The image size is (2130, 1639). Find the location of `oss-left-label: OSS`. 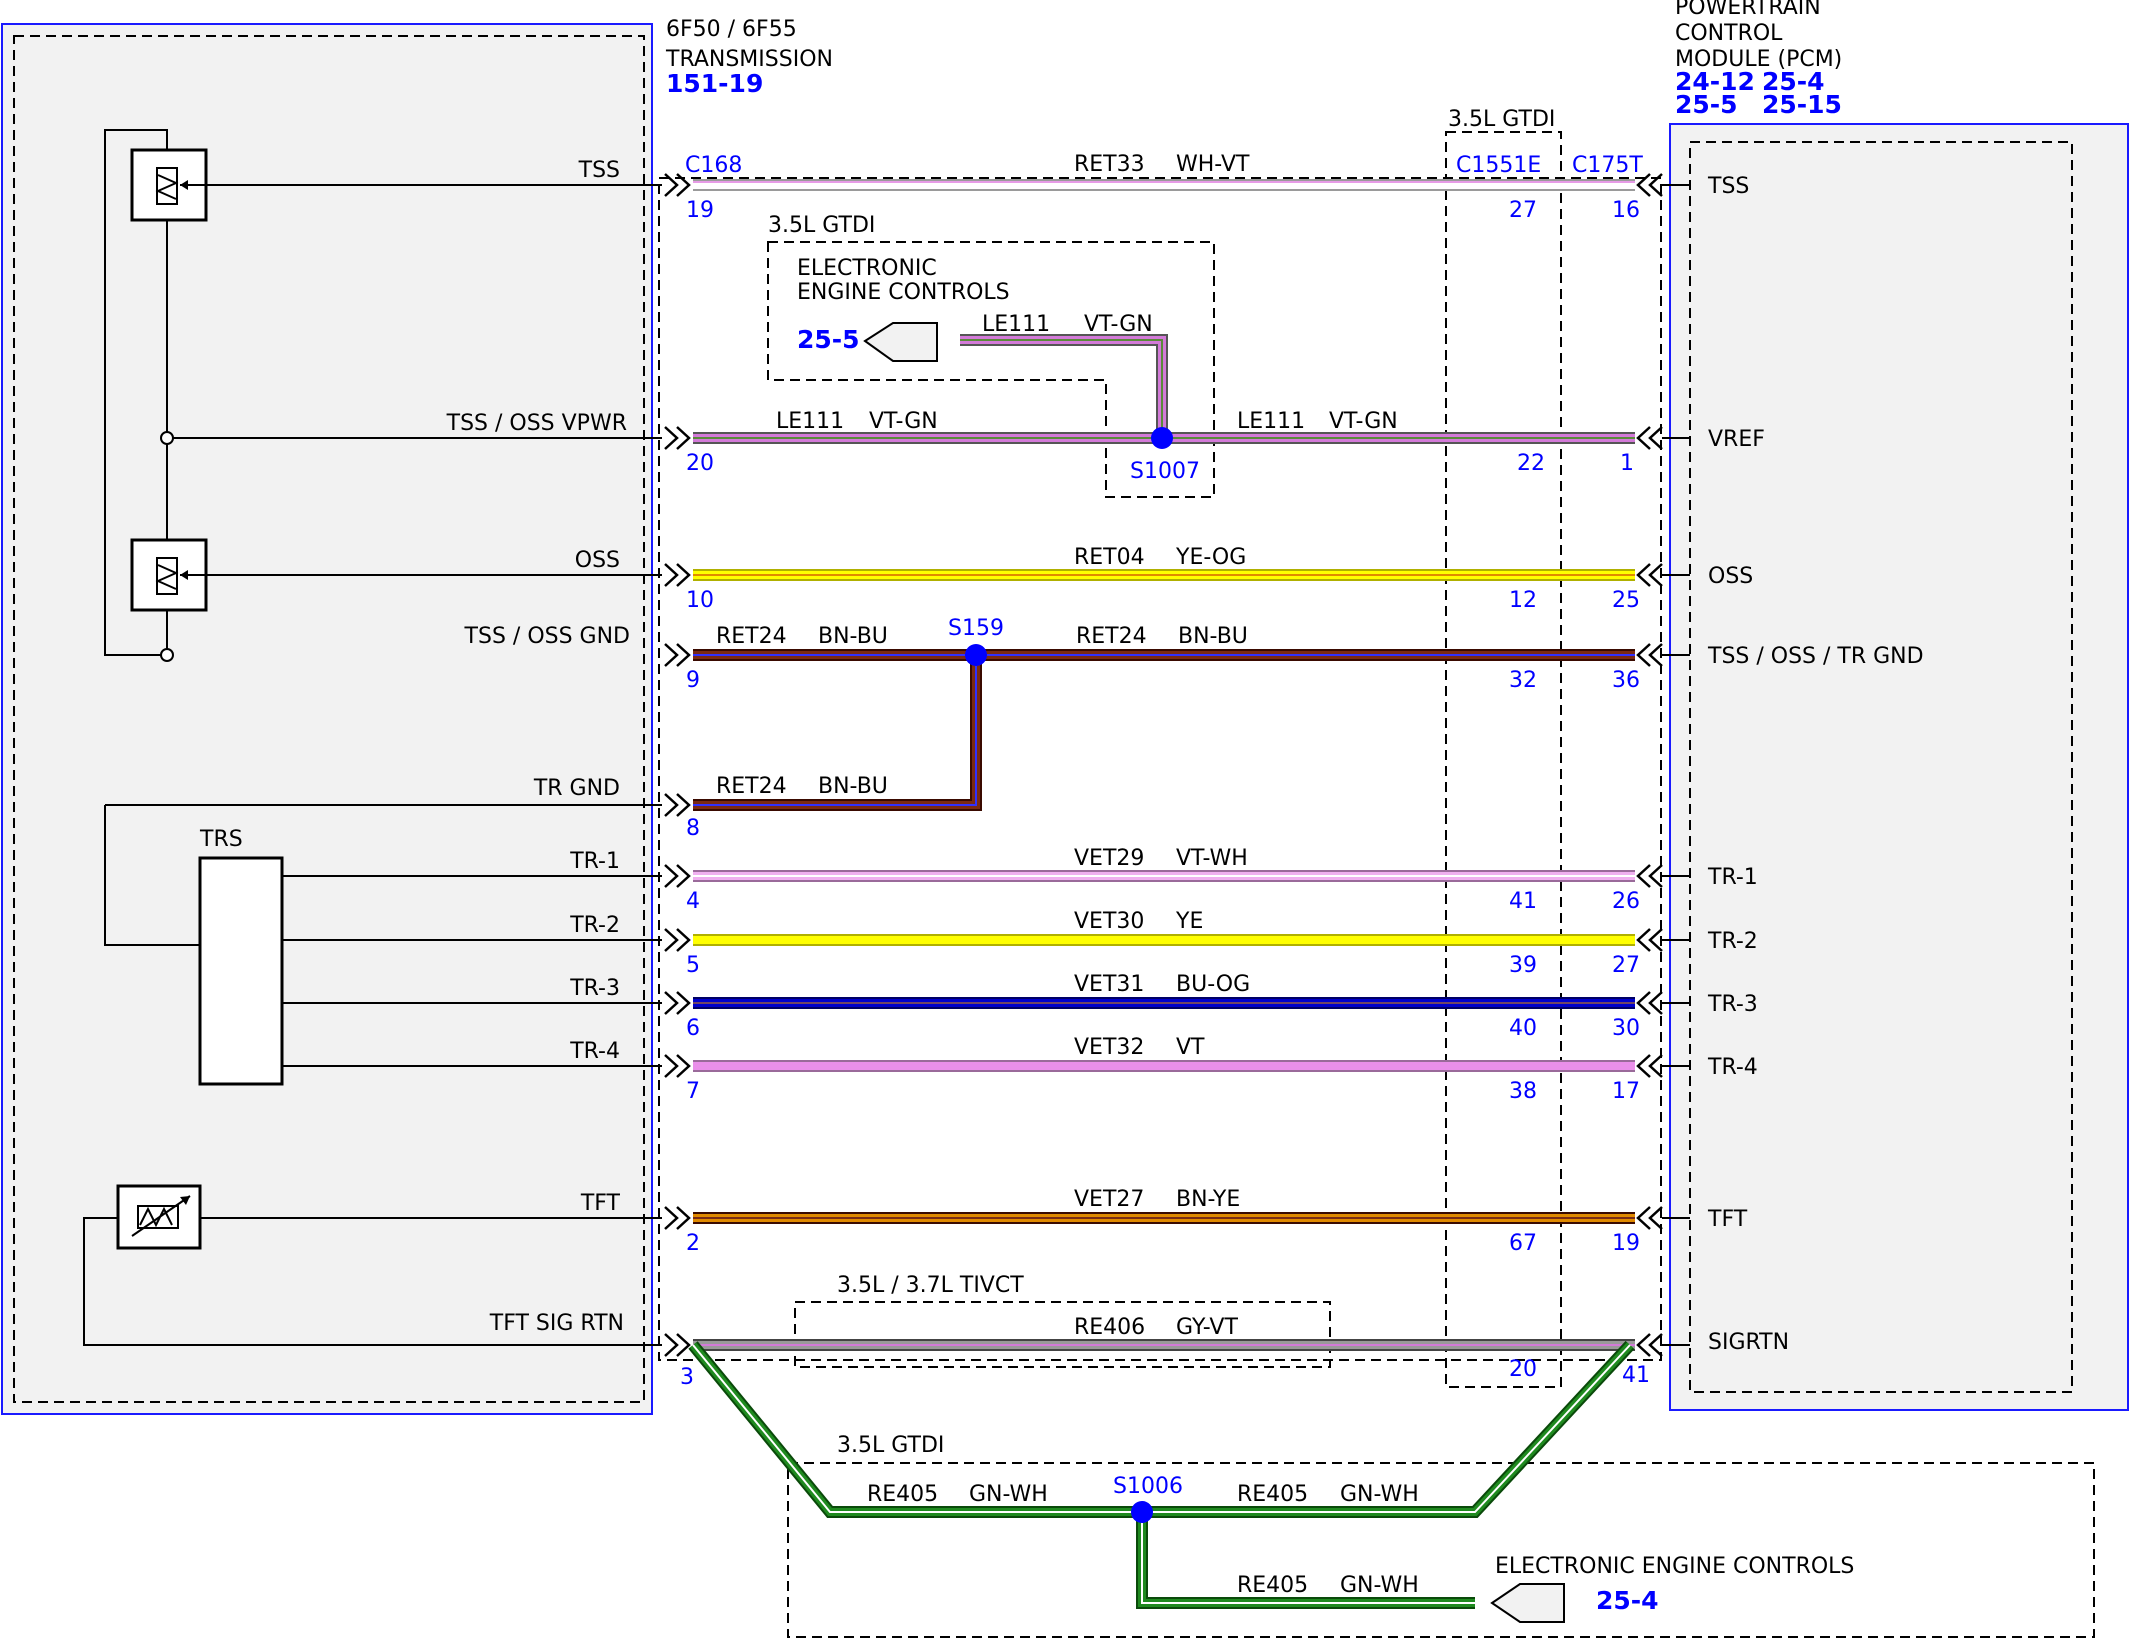

oss-left-label: OSS is located at coordinates (597, 560).